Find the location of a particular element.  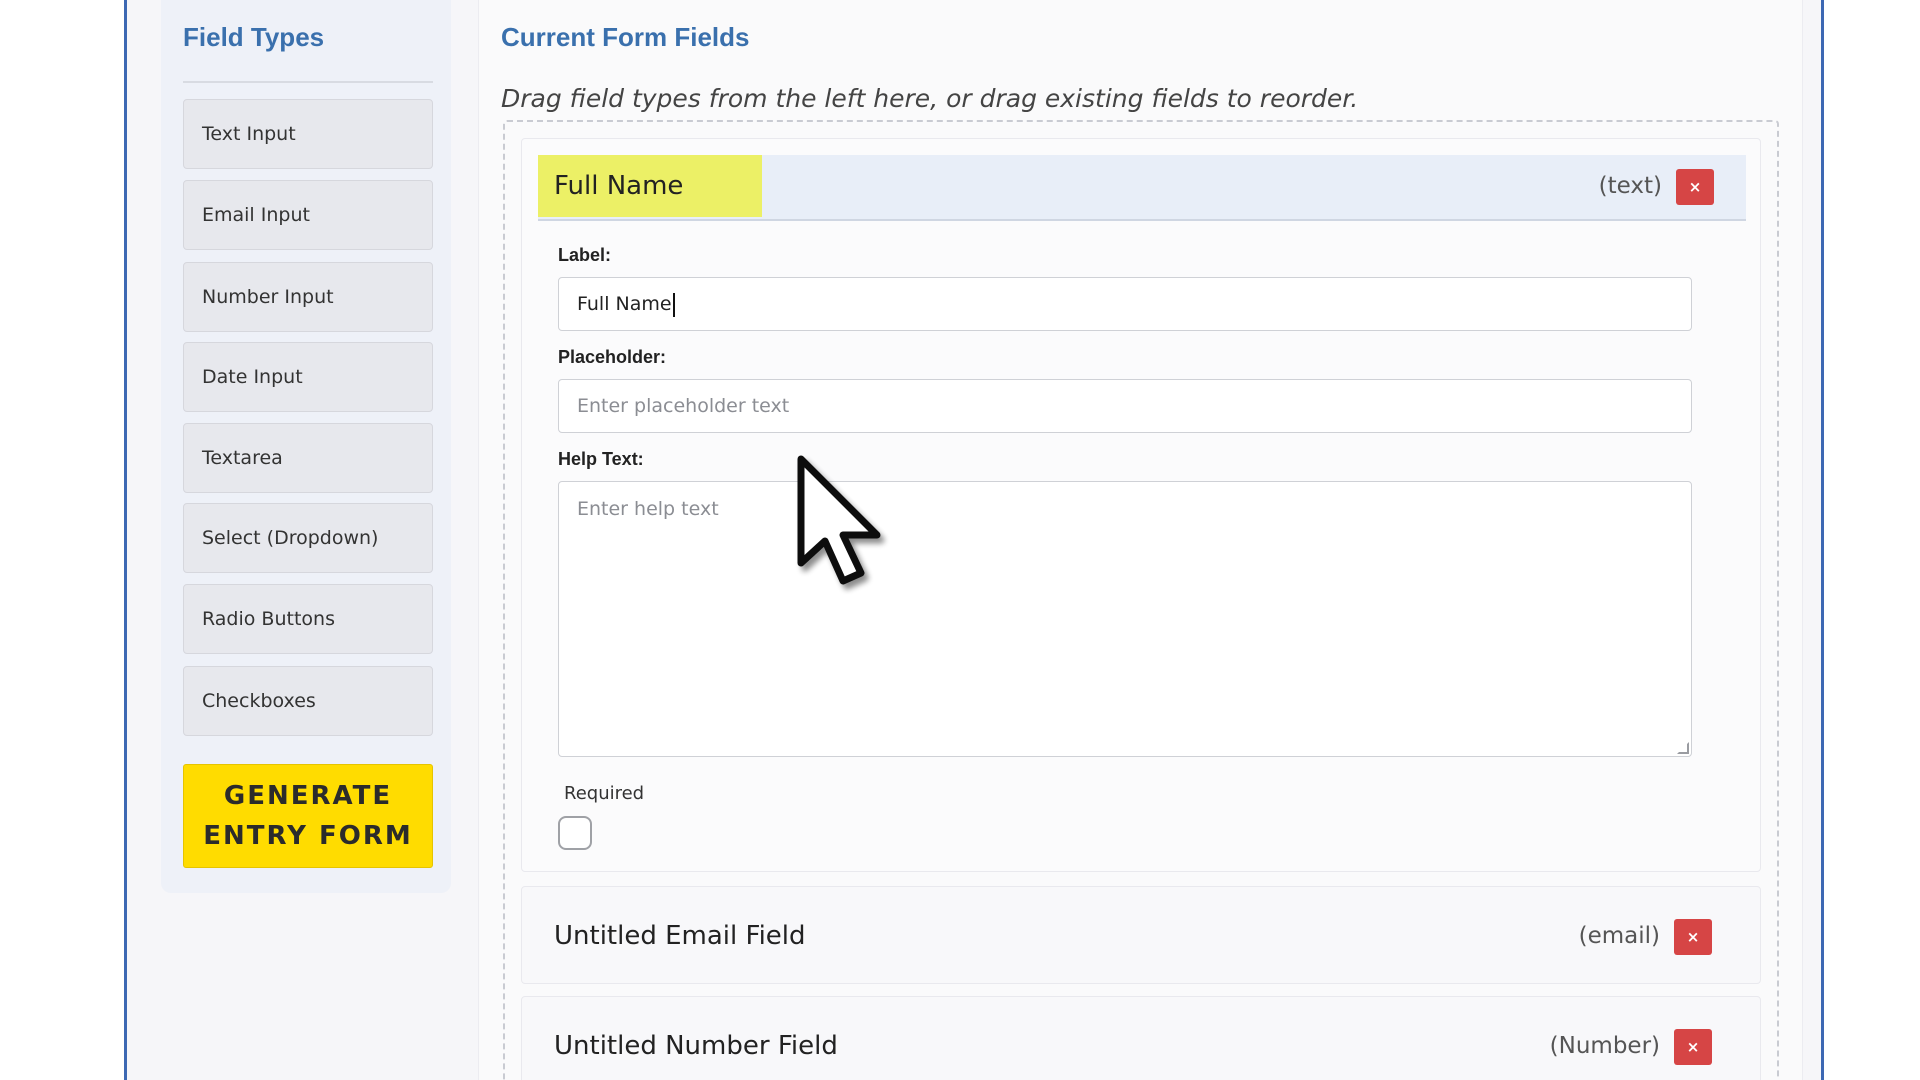

label-input: Full Name is located at coordinates (1125, 304).